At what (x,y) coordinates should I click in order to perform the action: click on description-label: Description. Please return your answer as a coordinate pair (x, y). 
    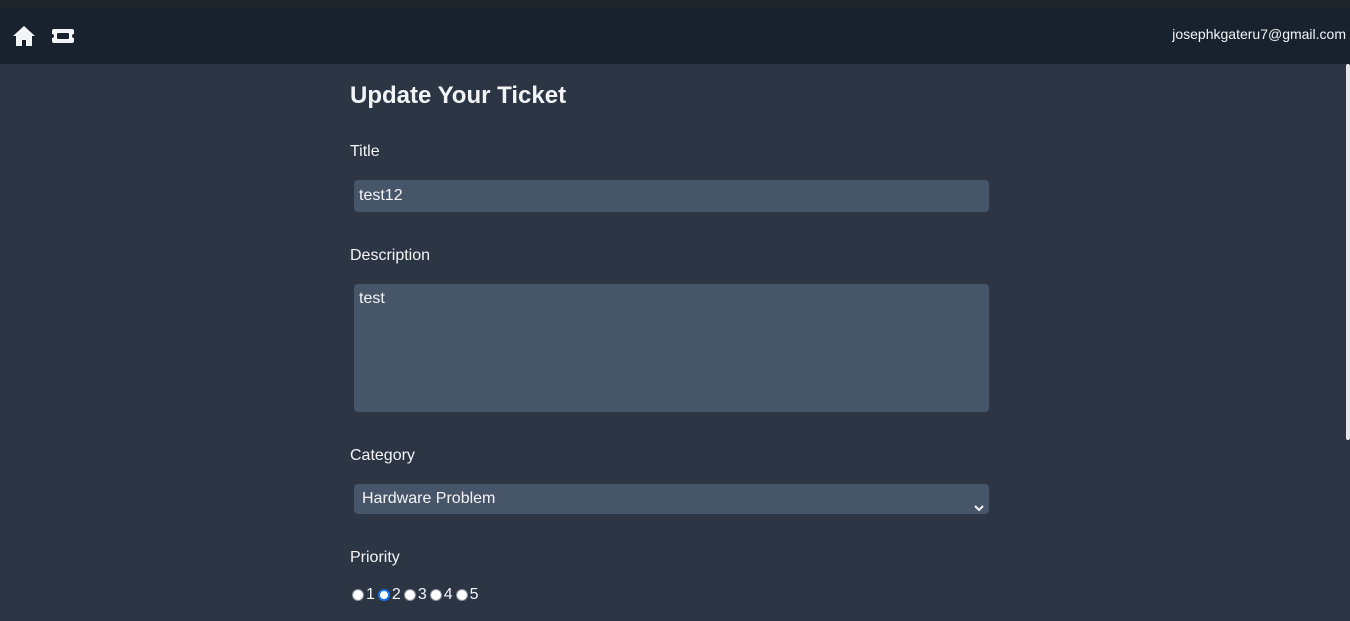
    Looking at the image, I should click on (390, 255).